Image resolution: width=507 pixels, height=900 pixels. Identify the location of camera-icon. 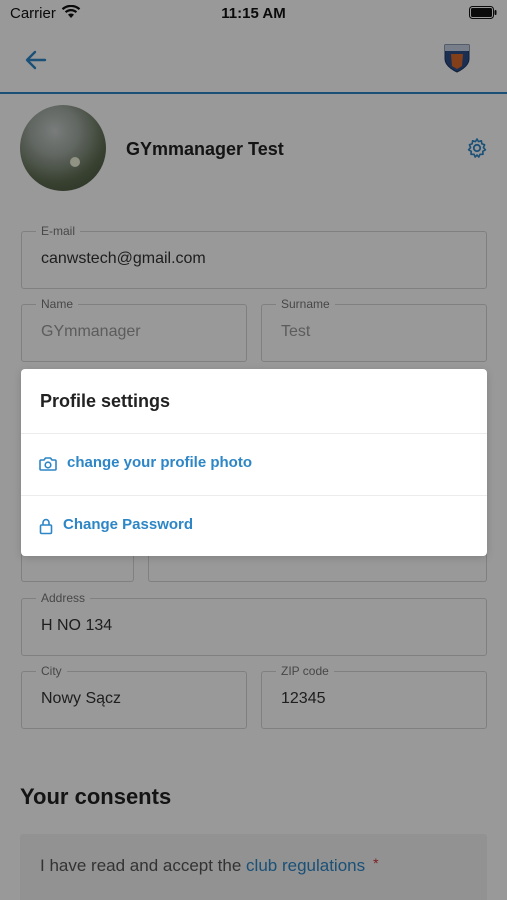
(48, 466).